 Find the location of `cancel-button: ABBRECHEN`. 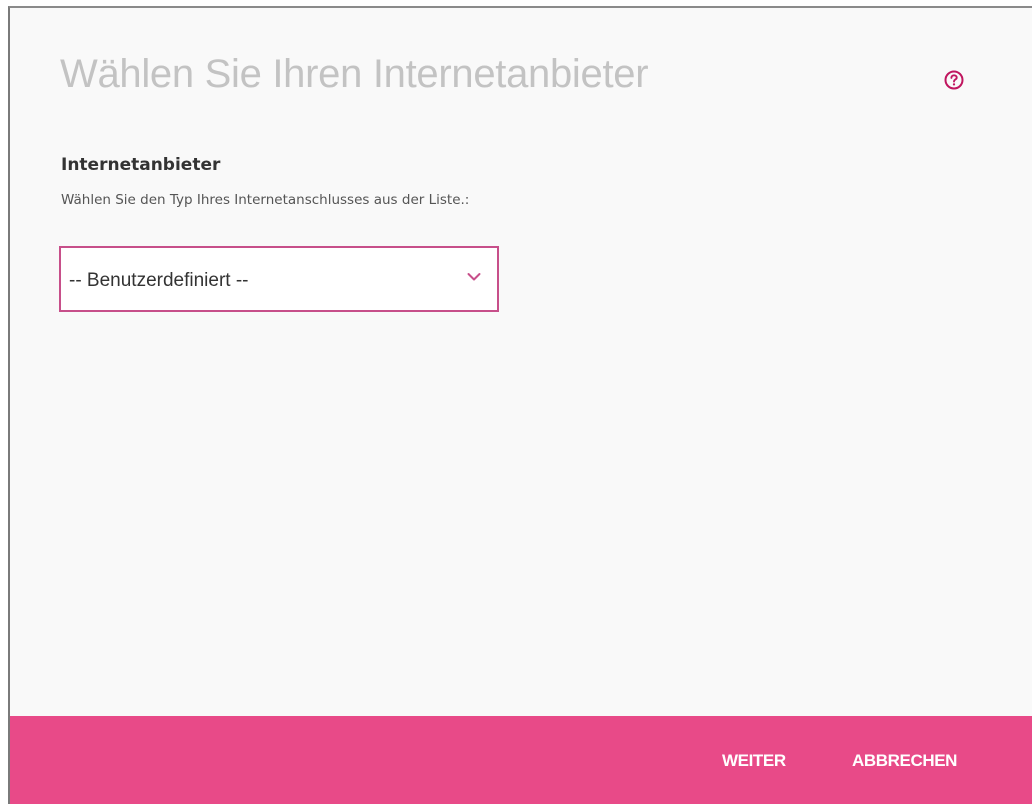

cancel-button: ABBRECHEN is located at coordinates (904, 761).